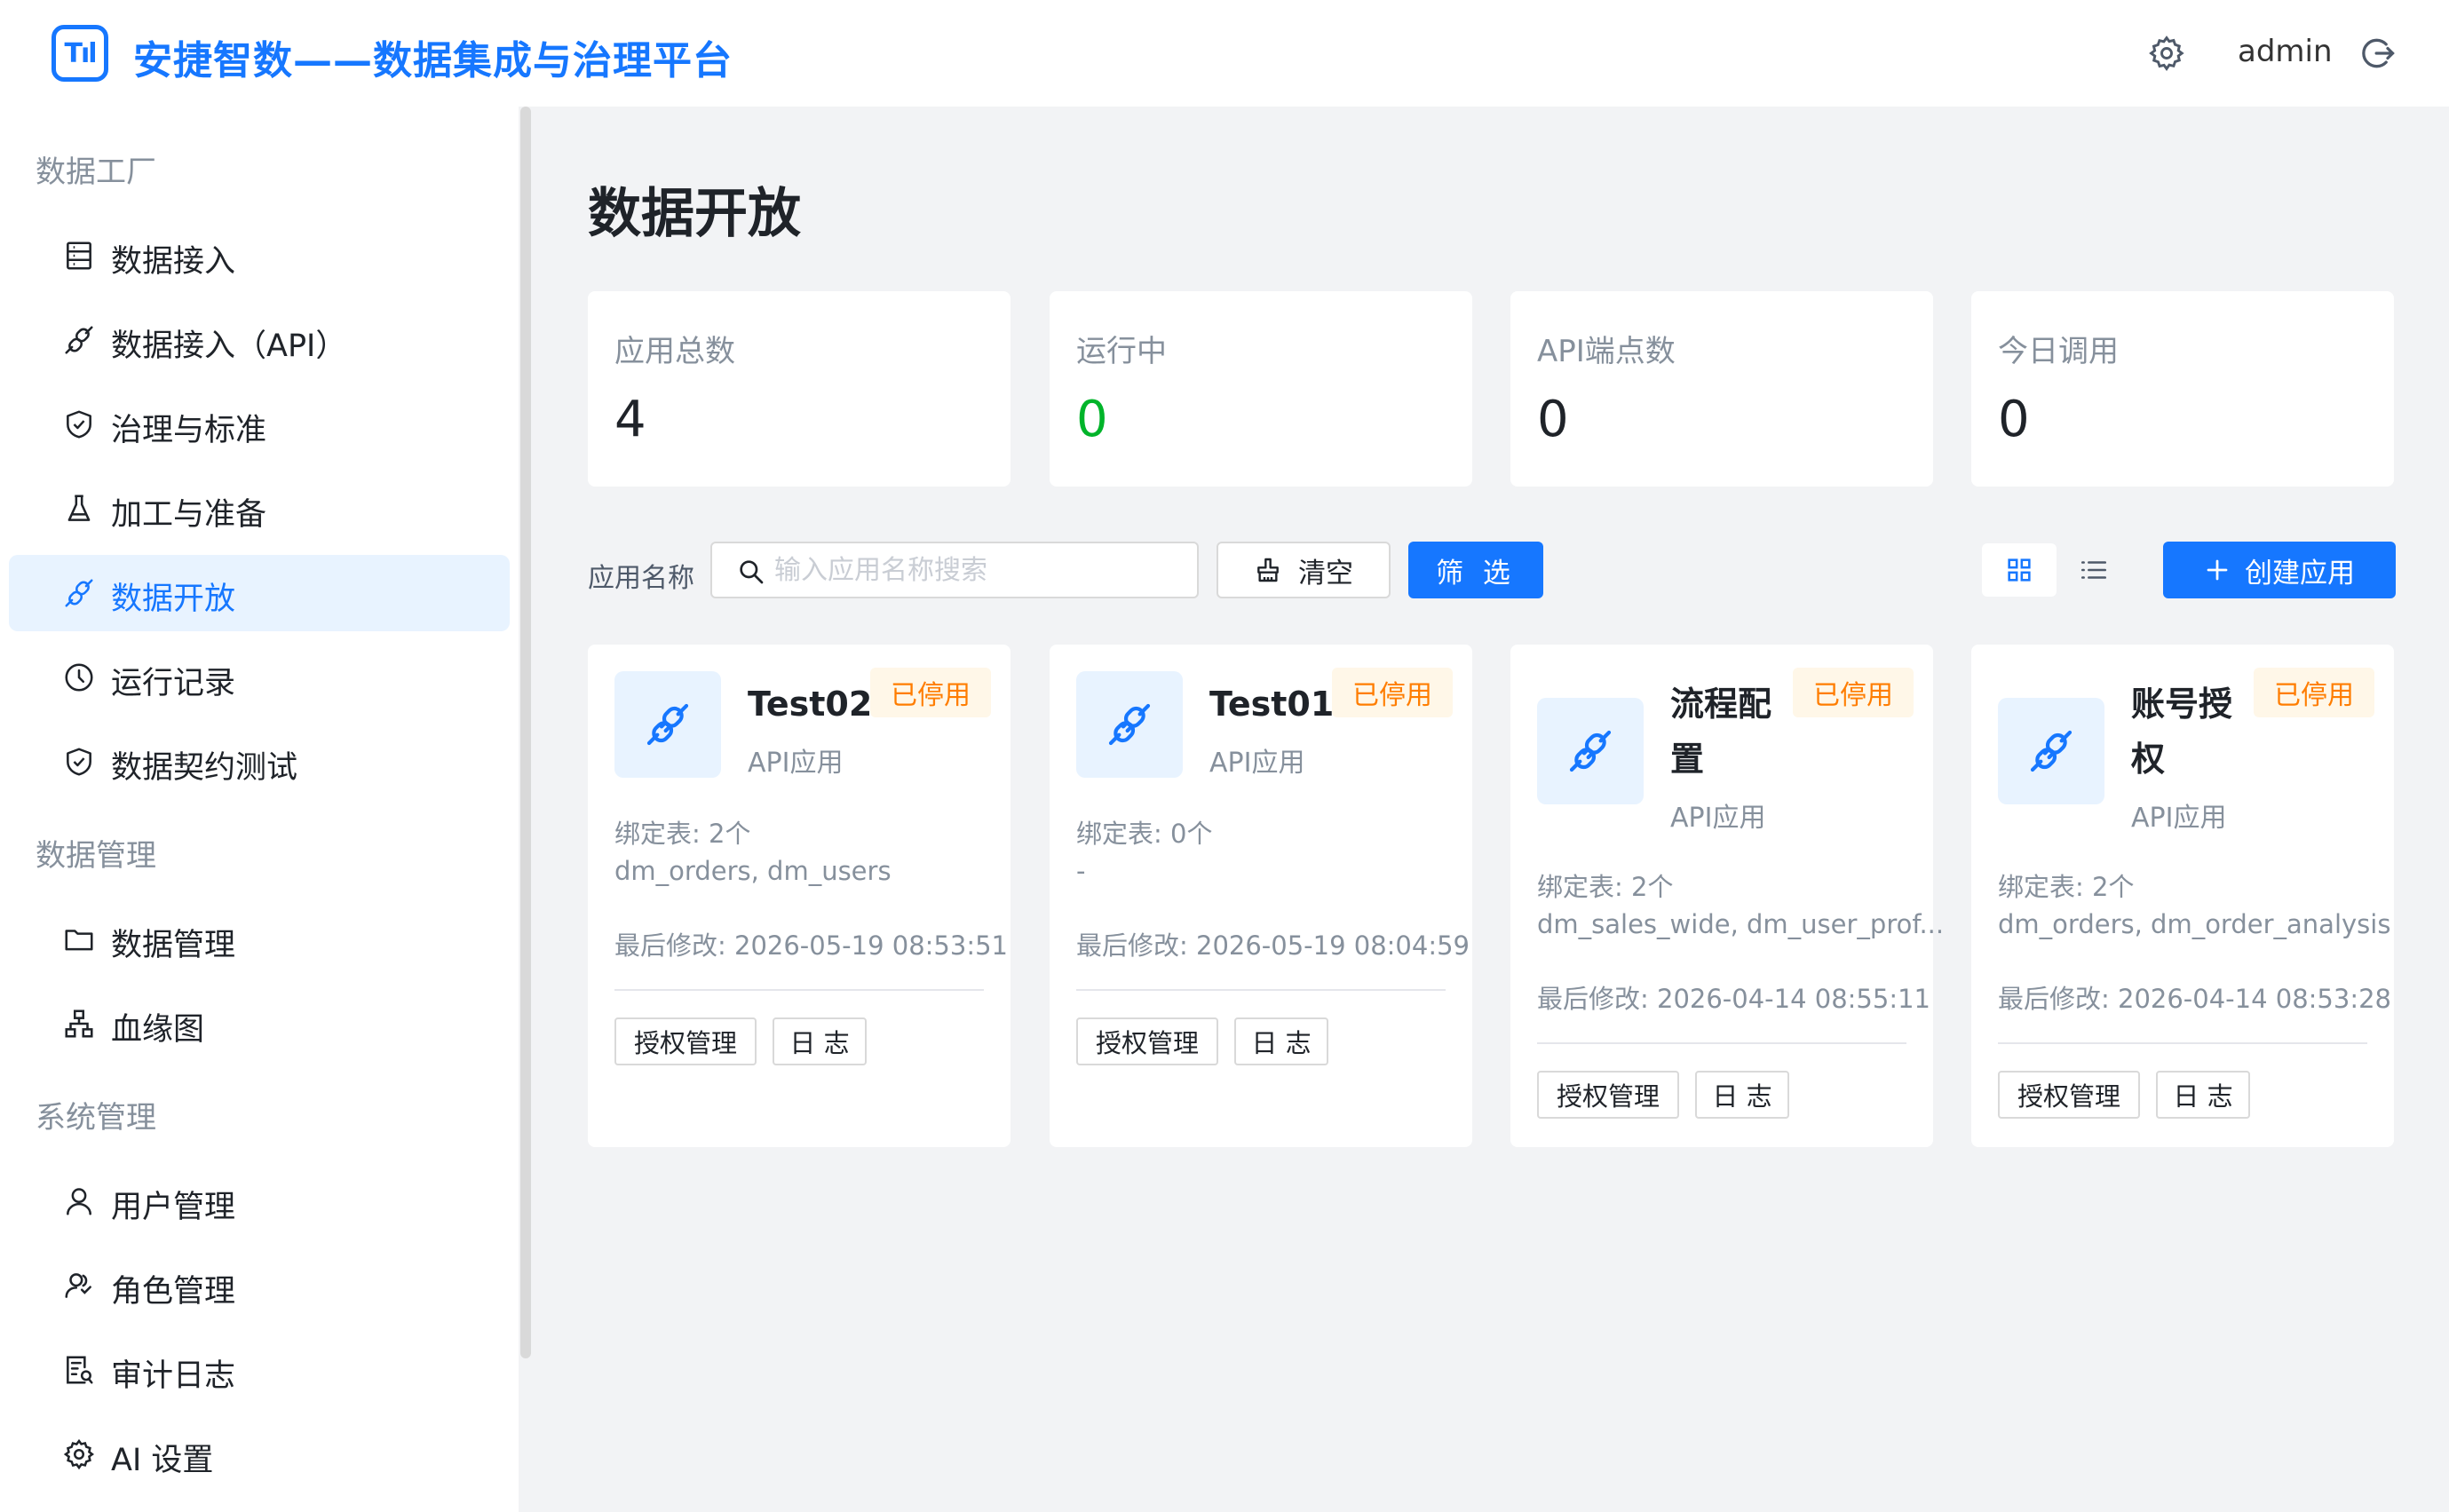 Image resolution: width=2449 pixels, height=1512 pixels. I want to click on link-icon, so click(79, 593).